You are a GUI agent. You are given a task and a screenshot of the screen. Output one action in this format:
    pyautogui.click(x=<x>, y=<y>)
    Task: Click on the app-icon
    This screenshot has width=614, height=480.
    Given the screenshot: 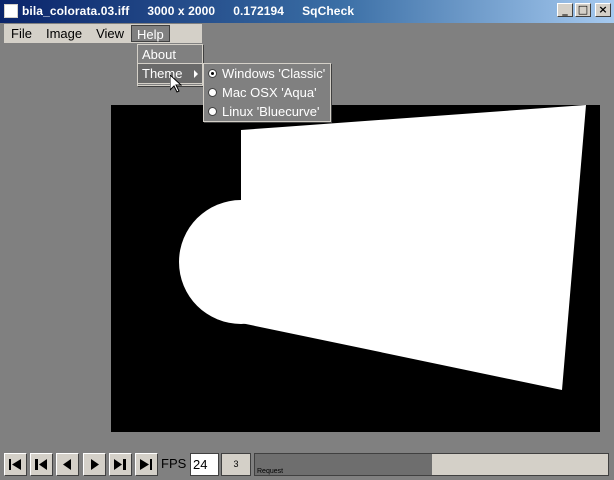 What is the action you would take?
    pyautogui.click(x=11, y=11)
    